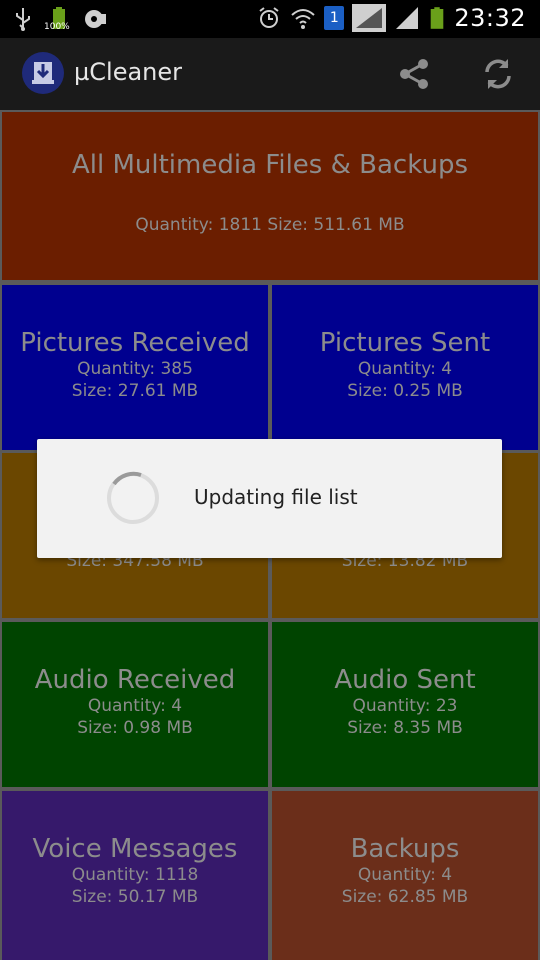  Describe the element at coordinates (407, 18) in the screenshot. I see `signal-2-icon` at that location.